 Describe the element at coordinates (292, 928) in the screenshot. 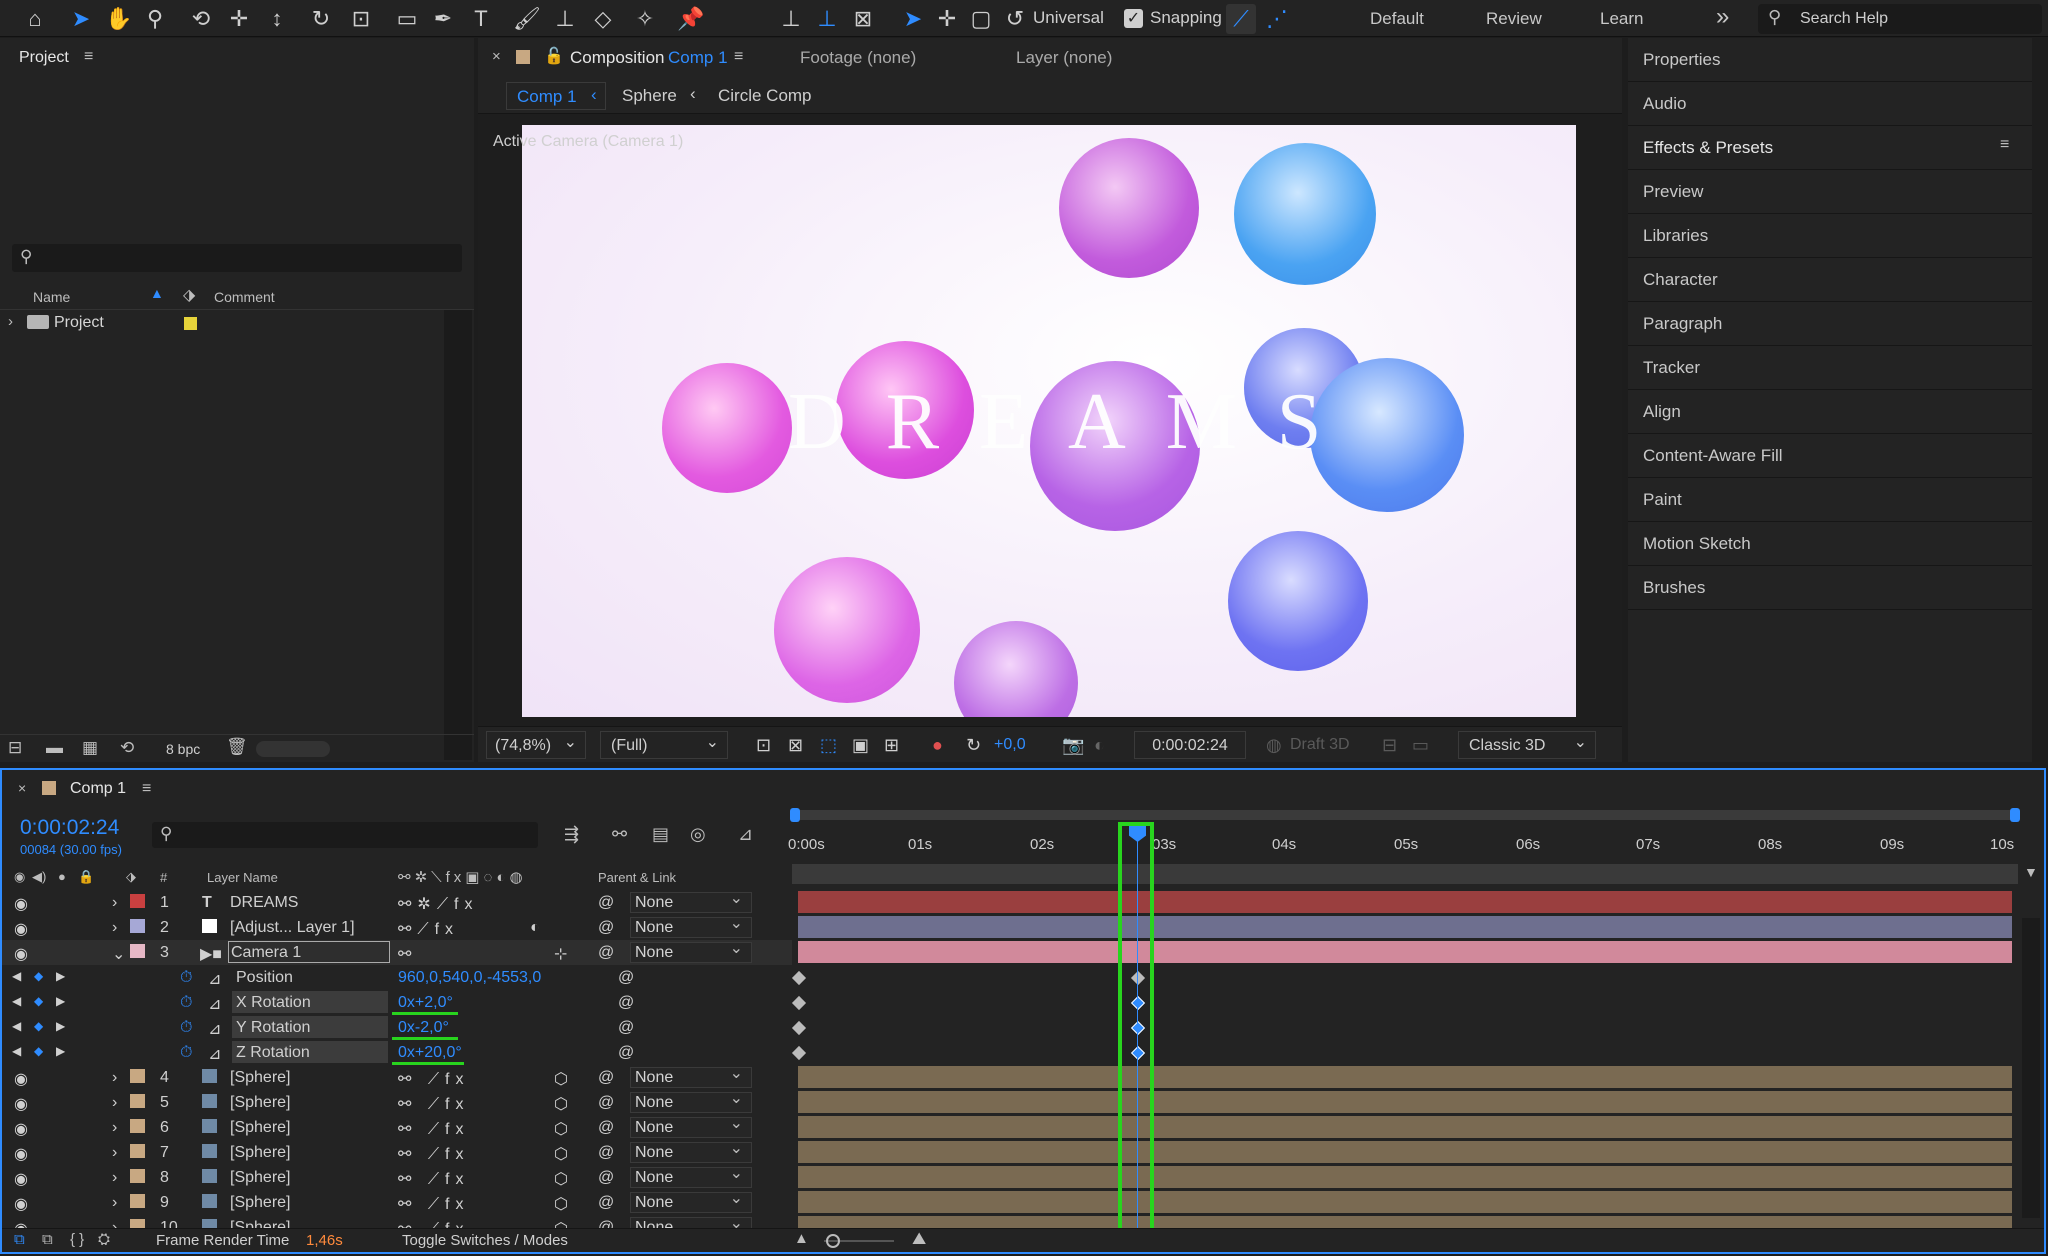

I see `layer-name: [Adjust... Layer 1]` at that location.